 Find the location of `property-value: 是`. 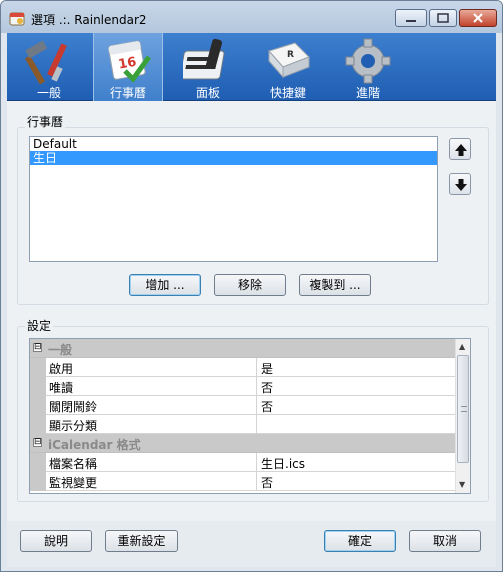

property-value: 是 is located at coordinates (355, 367).